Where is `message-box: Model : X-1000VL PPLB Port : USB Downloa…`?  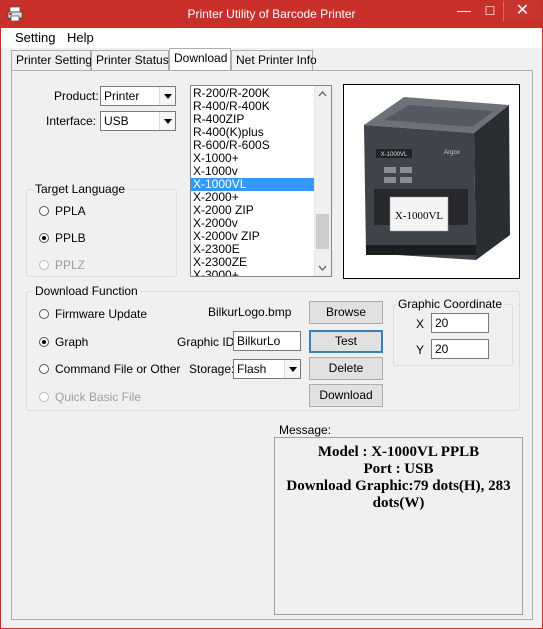 message-box: Model : X-1000VL PPLB Port : USB Downloa… is located at coordinates (398, 526).